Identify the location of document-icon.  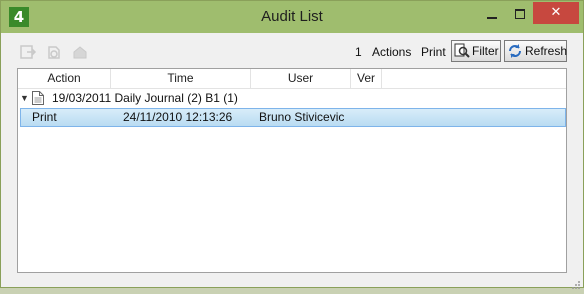
(38, 98).